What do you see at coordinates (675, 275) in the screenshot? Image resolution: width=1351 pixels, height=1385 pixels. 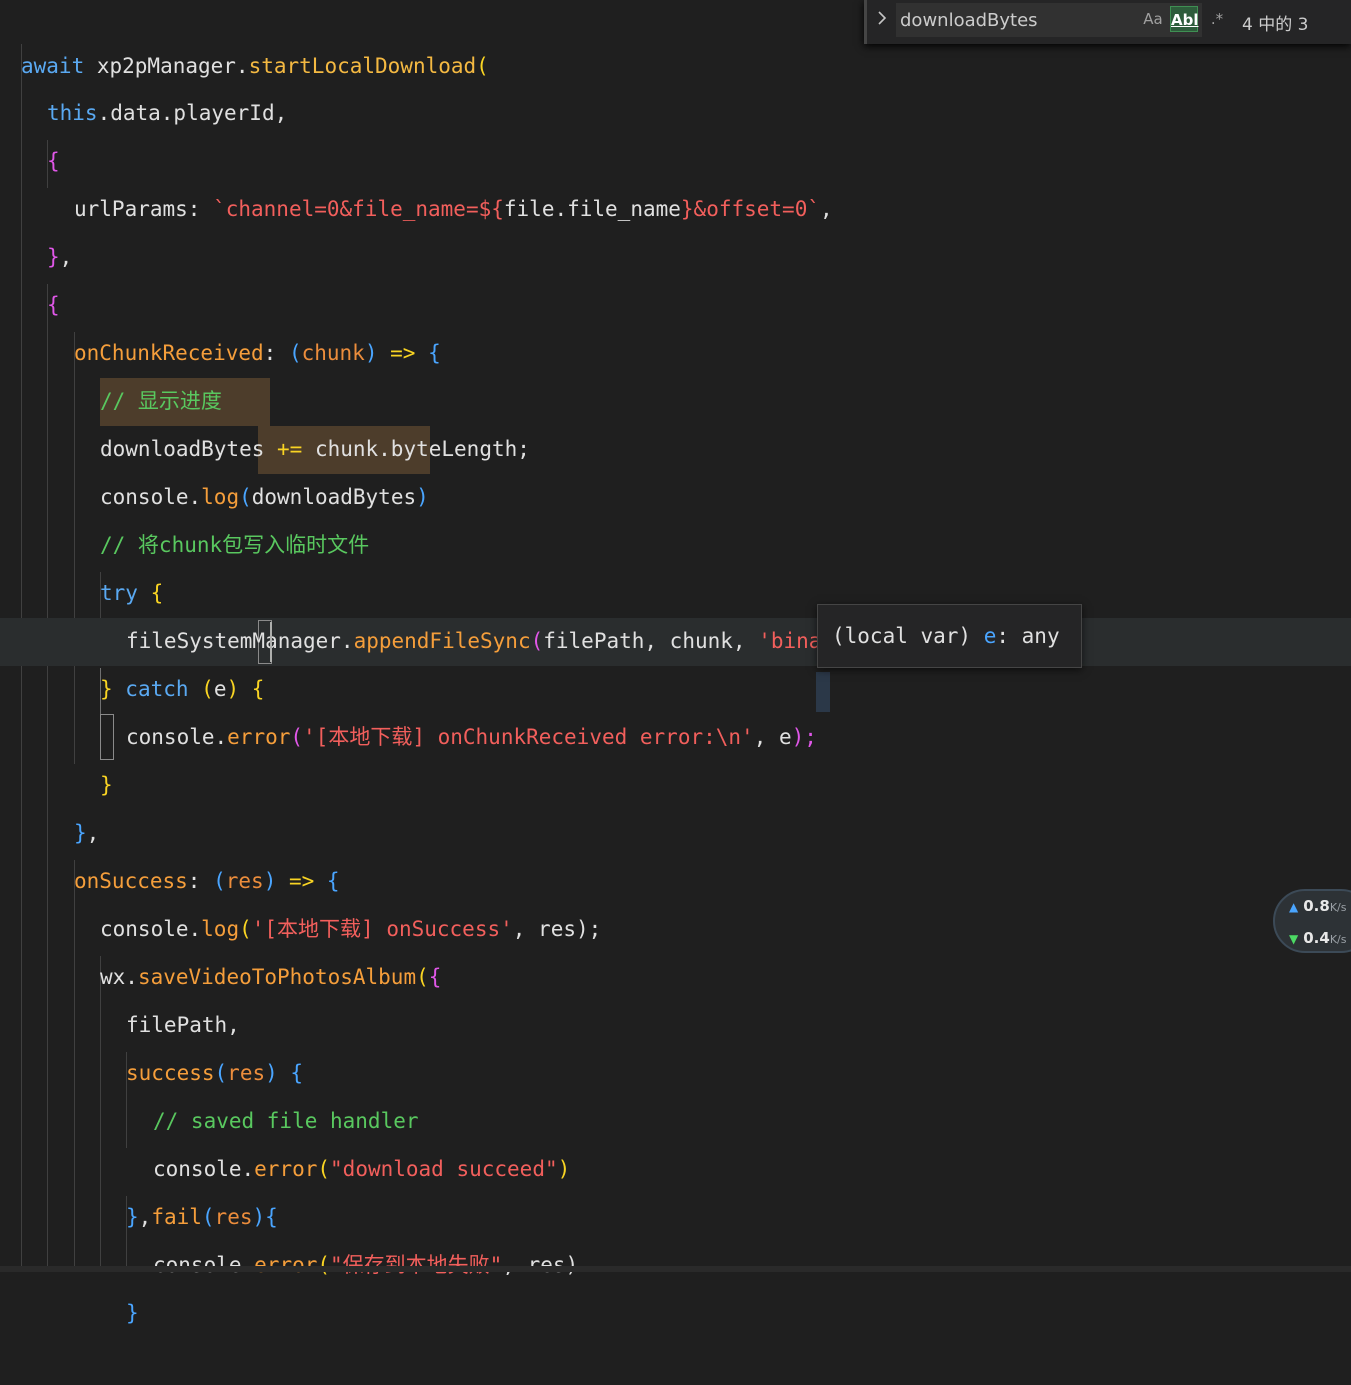 I see `code-line-6: {` at bounding box center [675, 275].